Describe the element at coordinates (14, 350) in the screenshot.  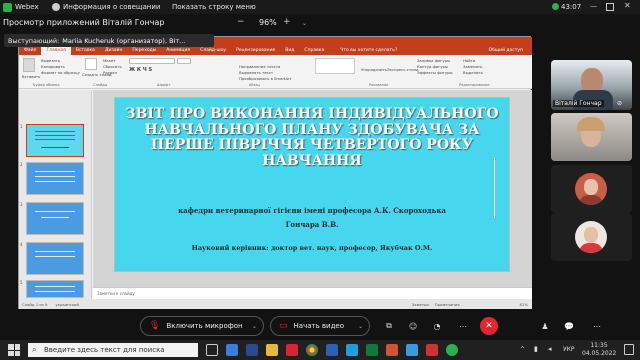
I see `windows-start-icon` at that location.